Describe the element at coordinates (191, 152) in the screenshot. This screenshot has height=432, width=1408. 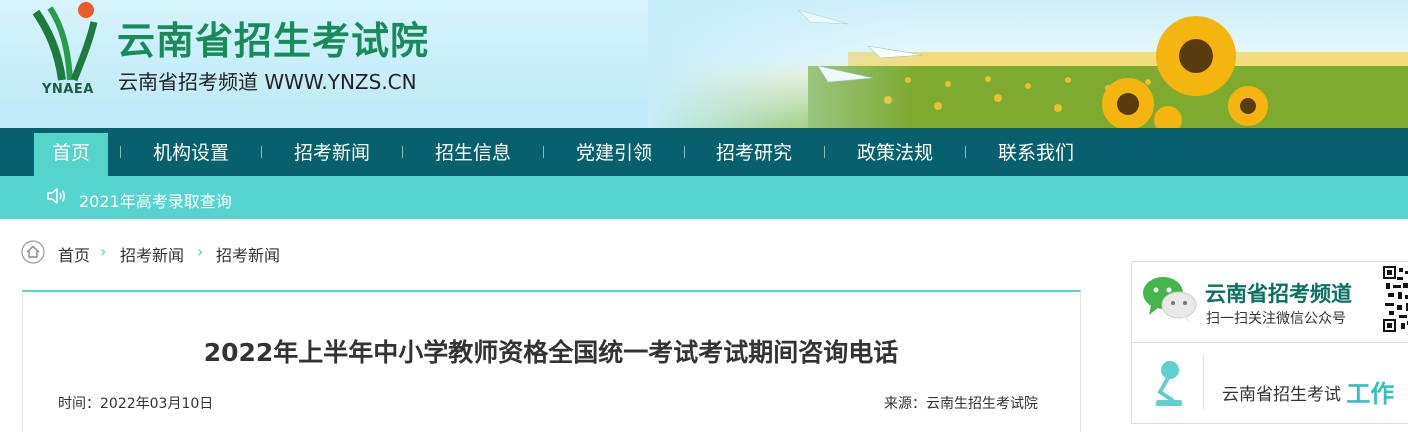
I see `nav-item-organization: 机构设置` at that location.